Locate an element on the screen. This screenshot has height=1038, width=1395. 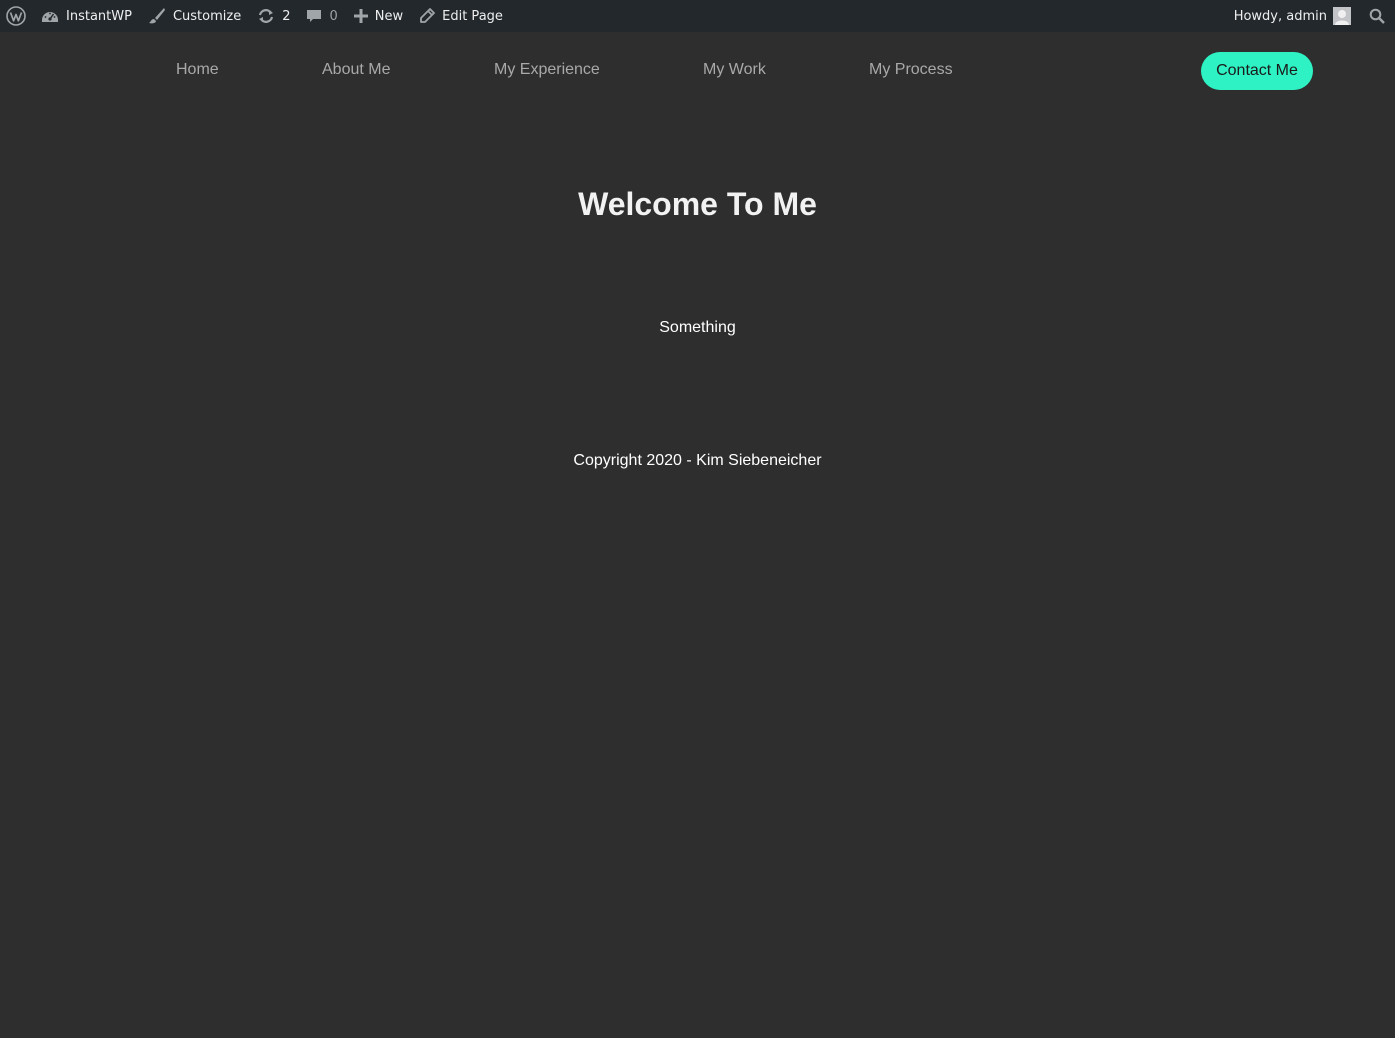
nav-my-work: My Work is located at coordinates (734, 70).